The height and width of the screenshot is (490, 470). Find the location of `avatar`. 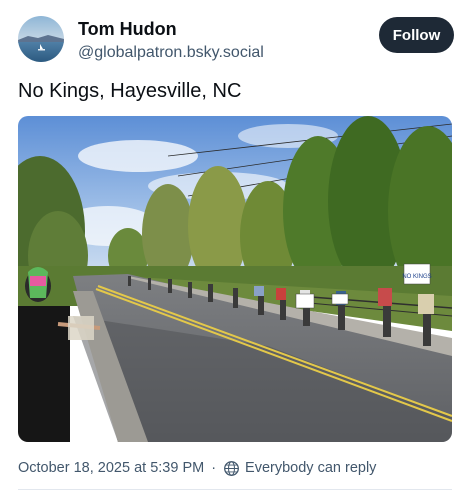

avatar is located at coordinates (41, 39).